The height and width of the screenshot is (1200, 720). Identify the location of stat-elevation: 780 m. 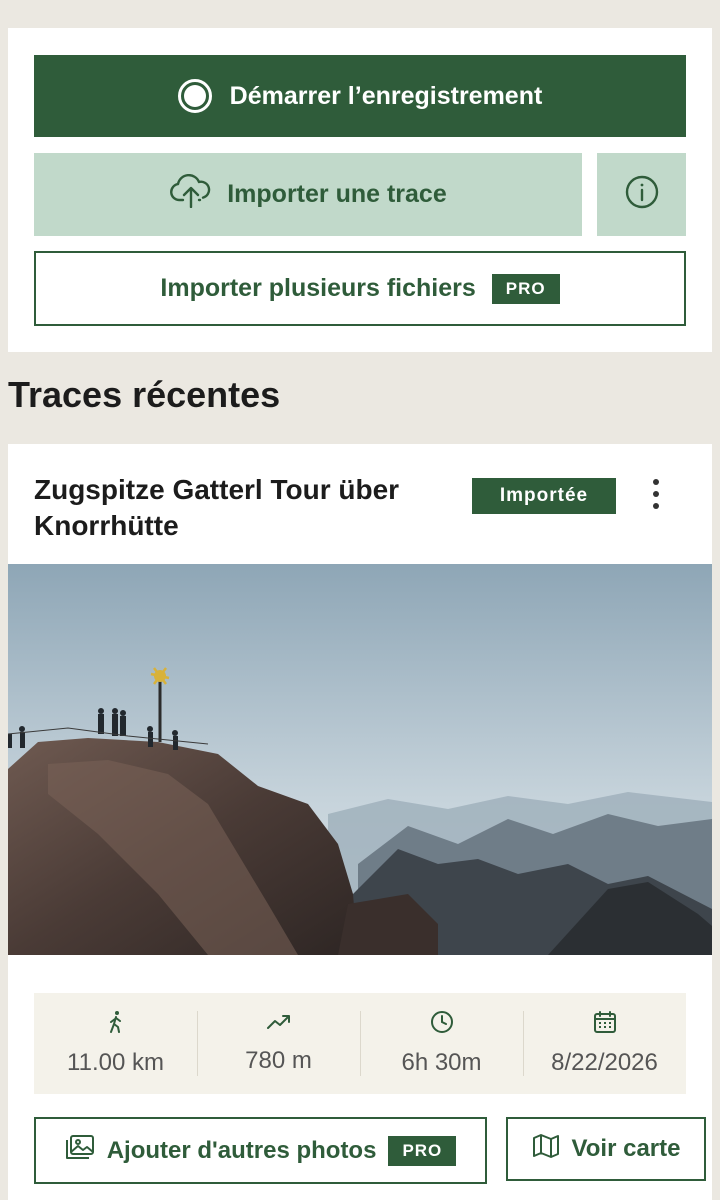
(278, 1043).